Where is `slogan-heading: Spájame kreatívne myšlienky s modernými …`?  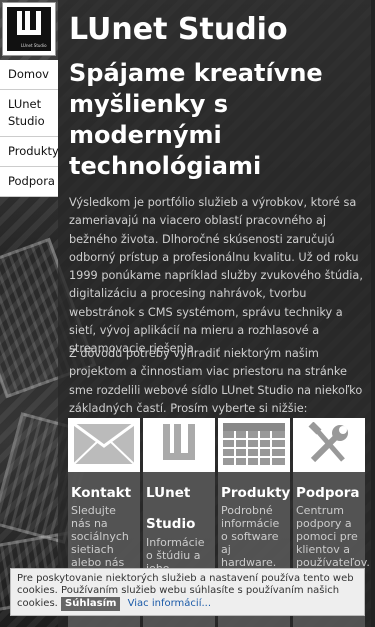
slogan-heading: Spájame kreatívne myšlienky s modernými … is located at coordinates (196, 119).